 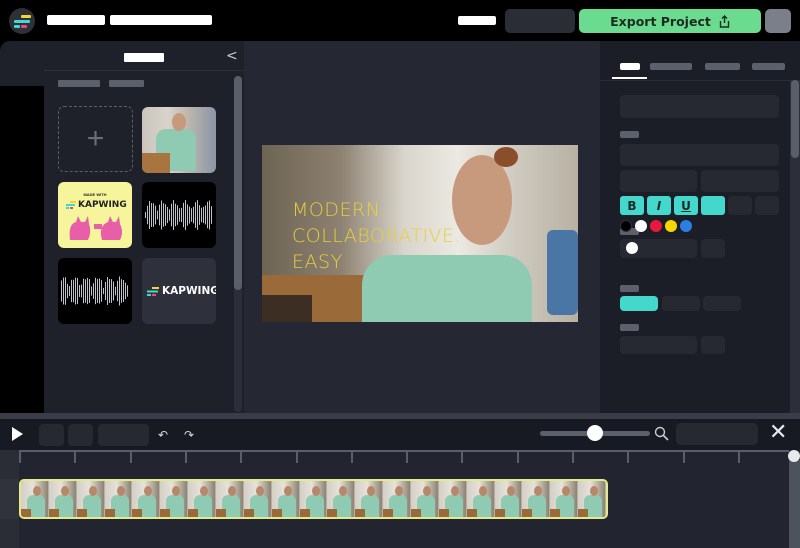 What do you see at coordinates (477, 20) in the screenshot?
I see `menu-link-placeholder` at bounding box center [477, 20].